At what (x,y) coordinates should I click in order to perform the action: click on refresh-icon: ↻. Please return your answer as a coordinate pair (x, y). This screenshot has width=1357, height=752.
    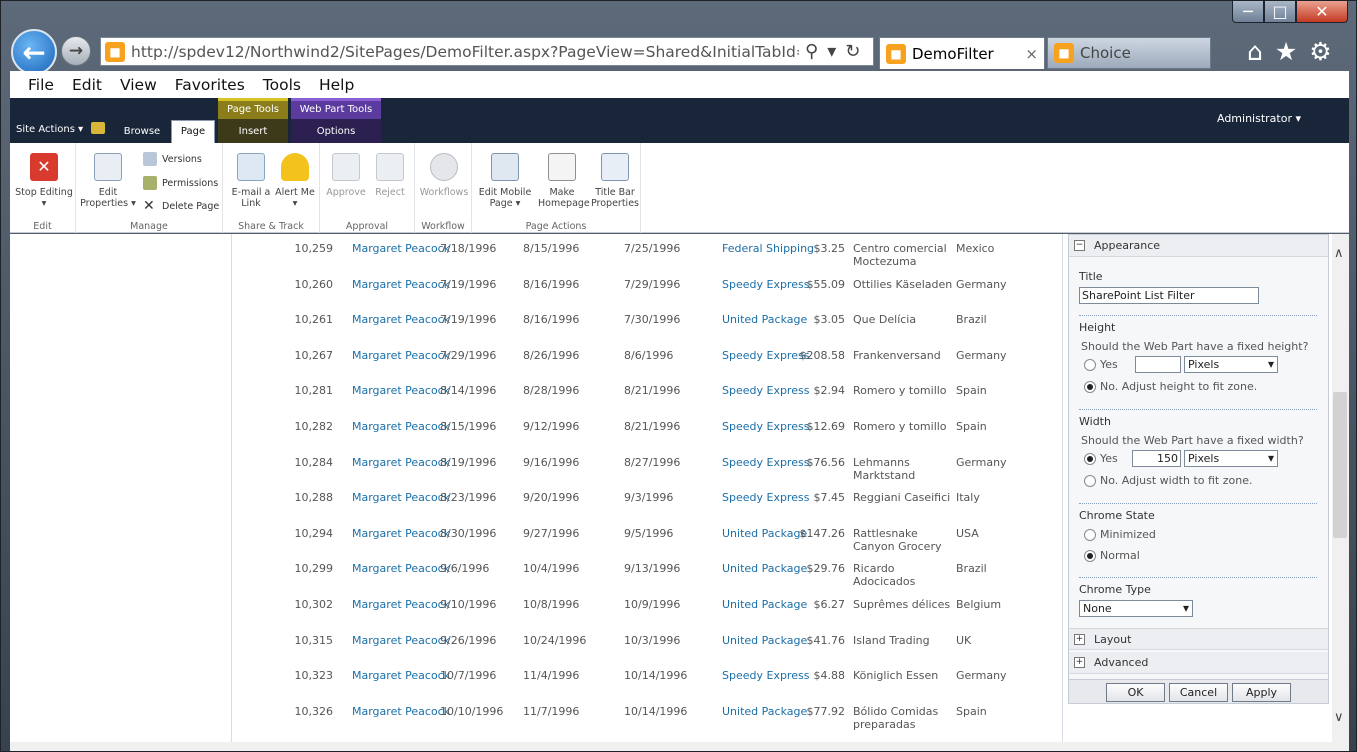
    Looking at the image, I should click on (852, 51).